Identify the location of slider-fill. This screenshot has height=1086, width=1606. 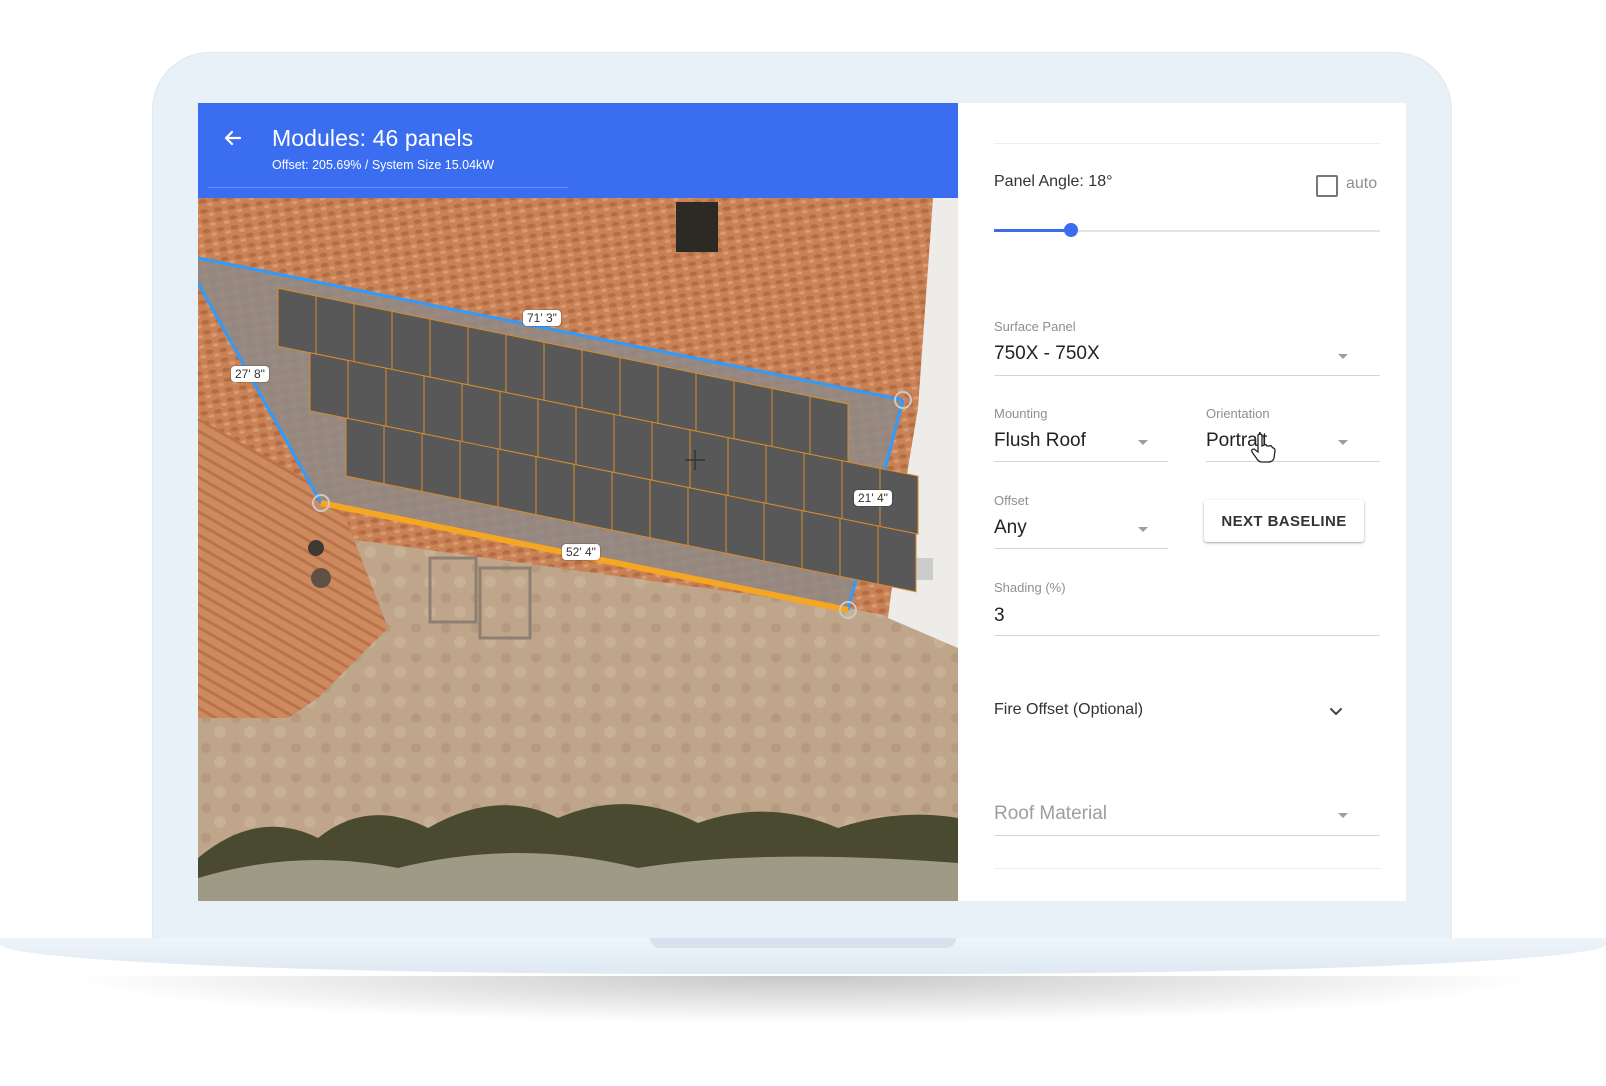
(1033, 230).